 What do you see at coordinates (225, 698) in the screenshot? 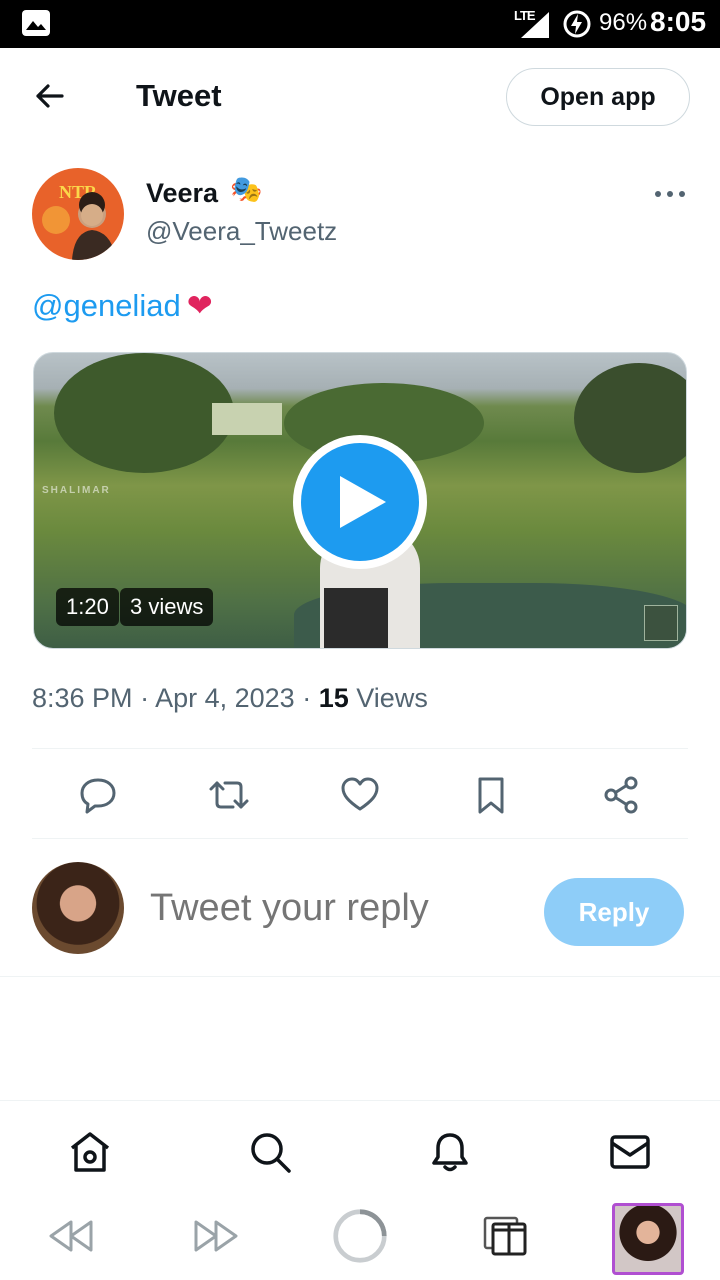
I see `tweet-date: Apr 4, 2023` at bounding box center [225, 698].